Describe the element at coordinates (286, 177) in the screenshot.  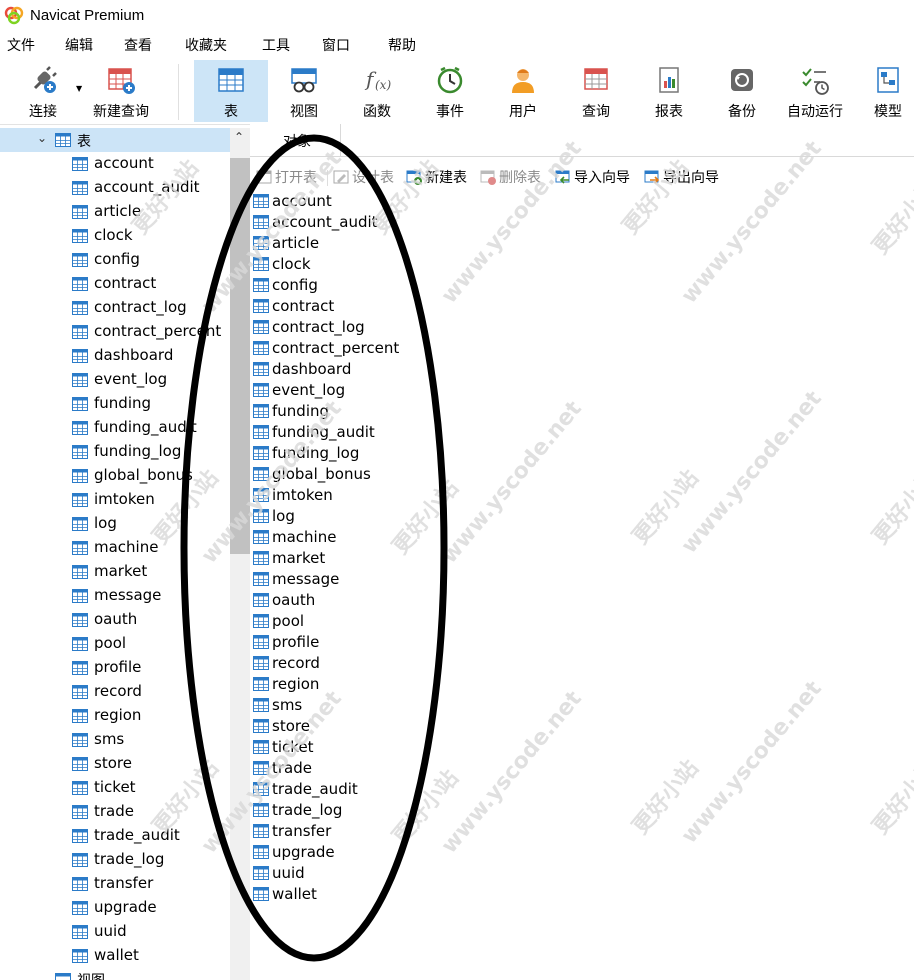
I see `open-table-button: 打开表` at that location.